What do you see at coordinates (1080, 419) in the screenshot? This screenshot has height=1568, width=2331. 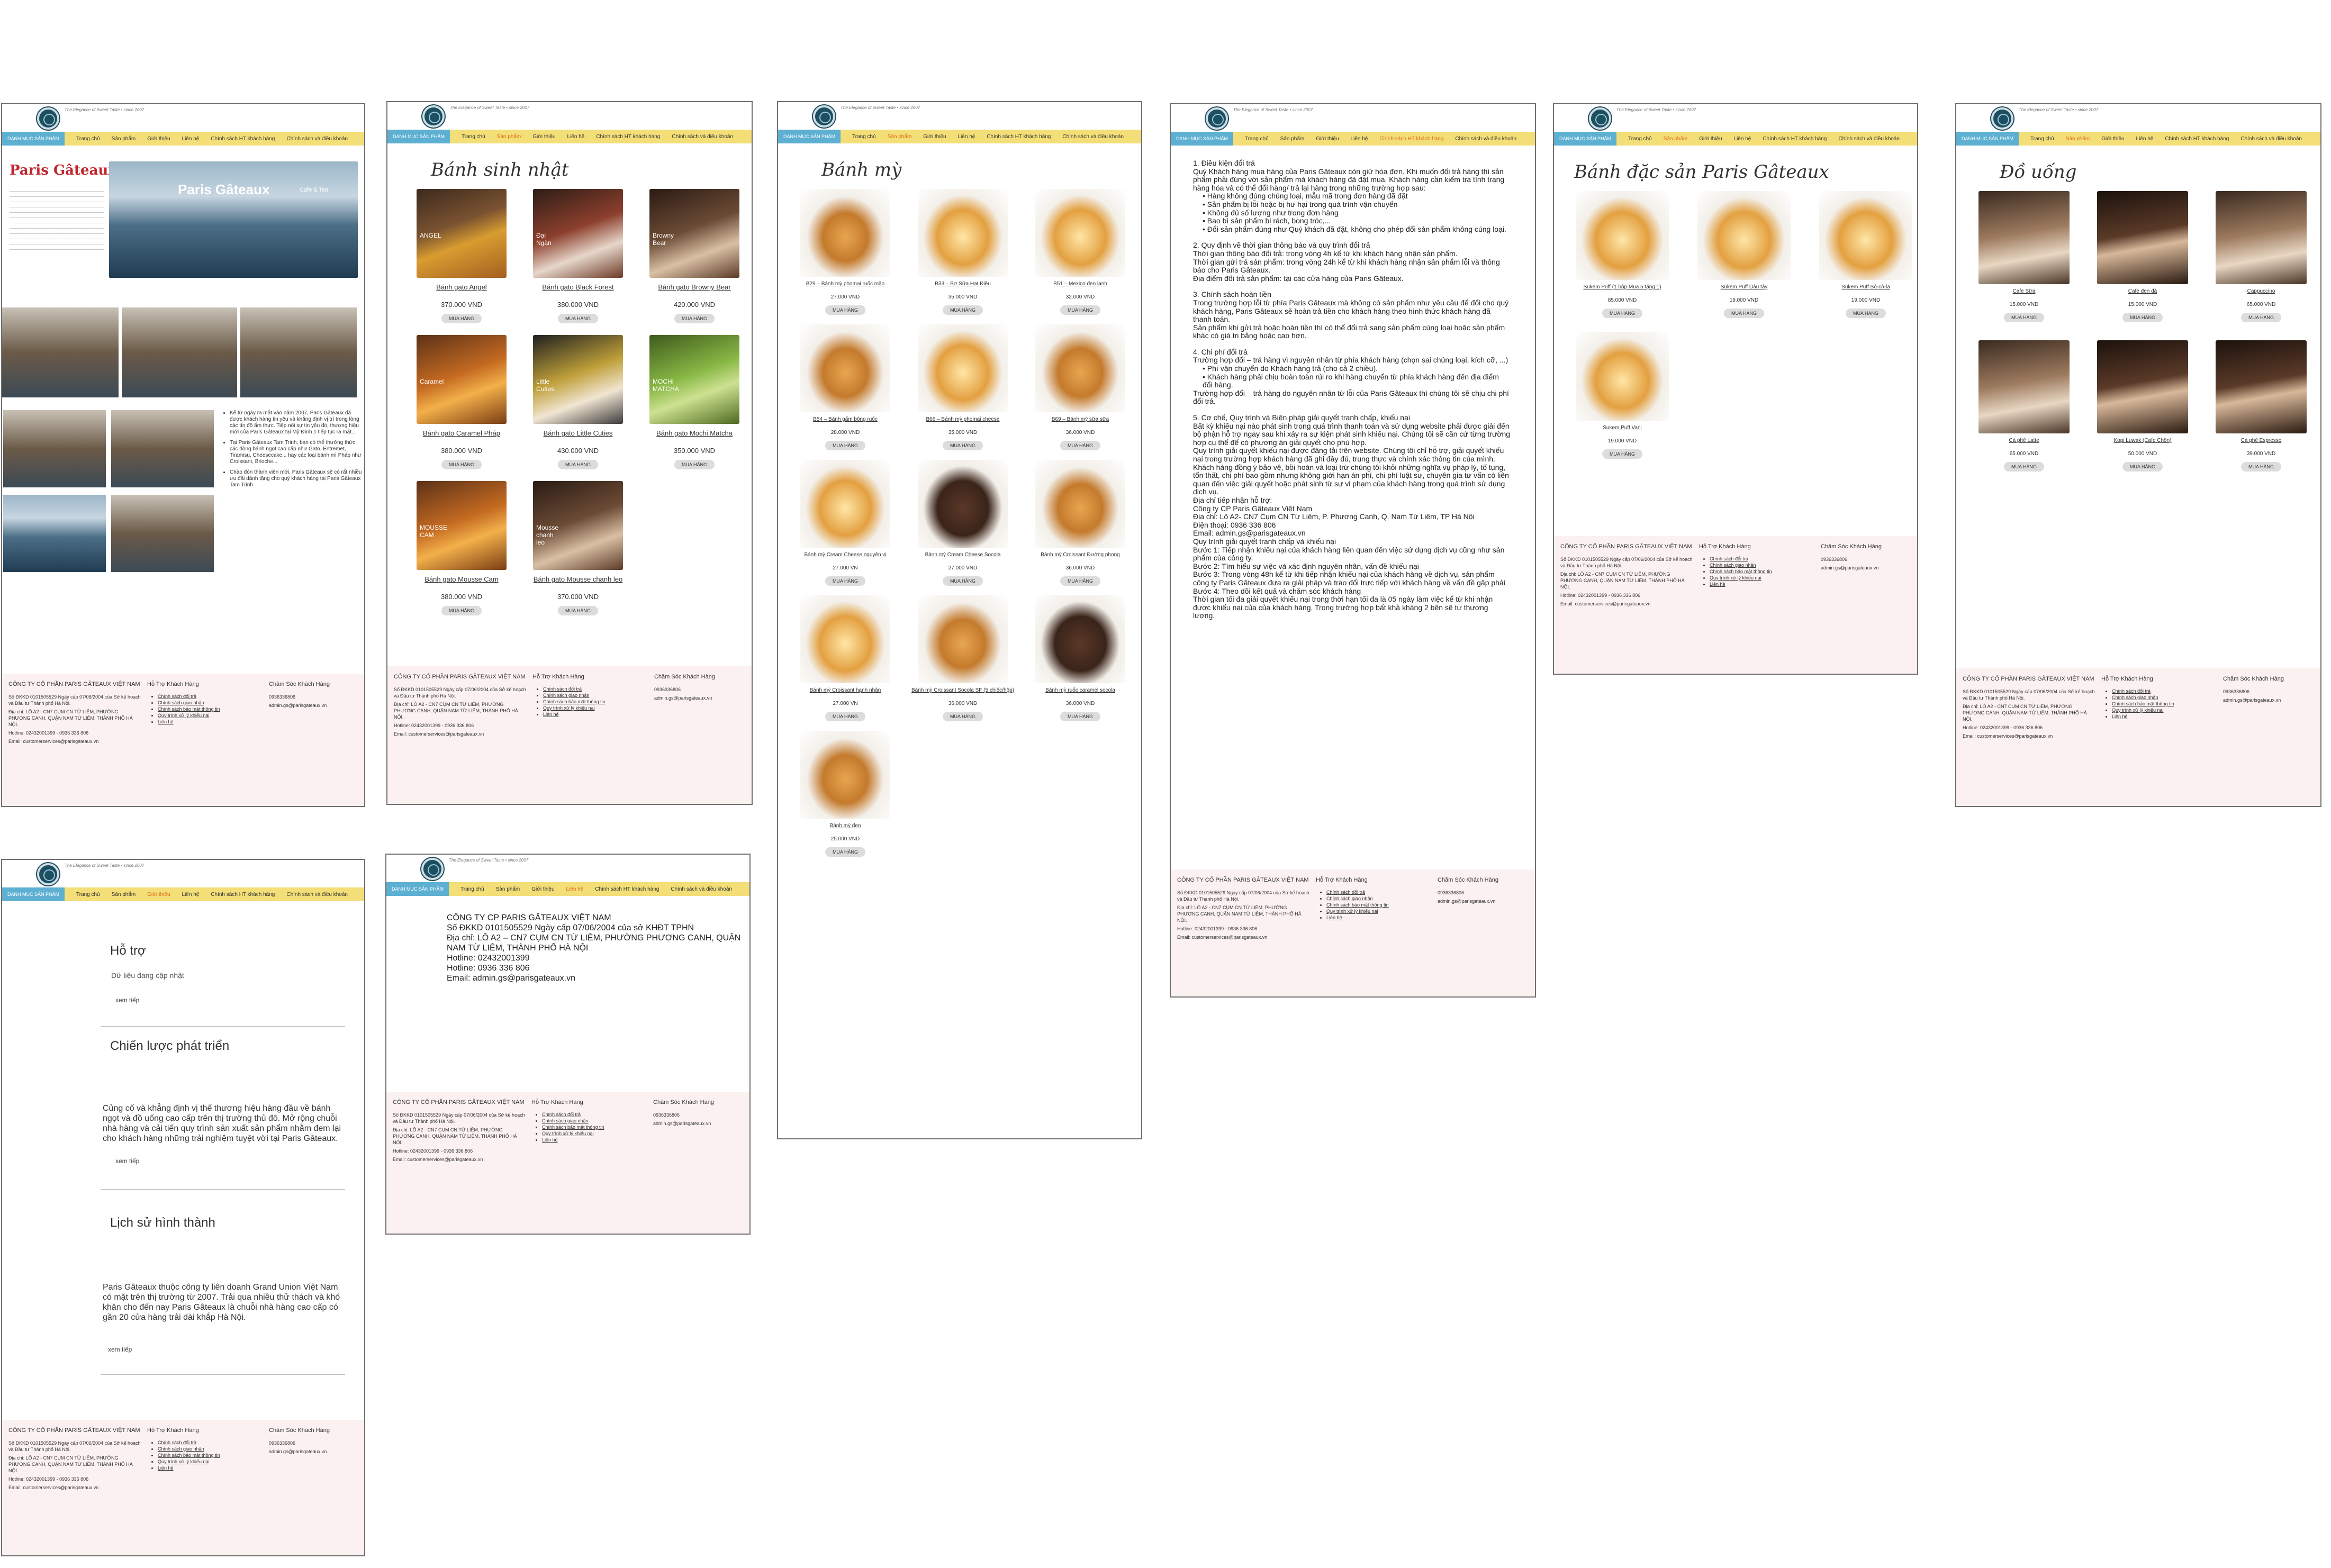 I see `product-name: B69 – Bánh mỳ sữa sữa` at bounding box center [1080, 419].